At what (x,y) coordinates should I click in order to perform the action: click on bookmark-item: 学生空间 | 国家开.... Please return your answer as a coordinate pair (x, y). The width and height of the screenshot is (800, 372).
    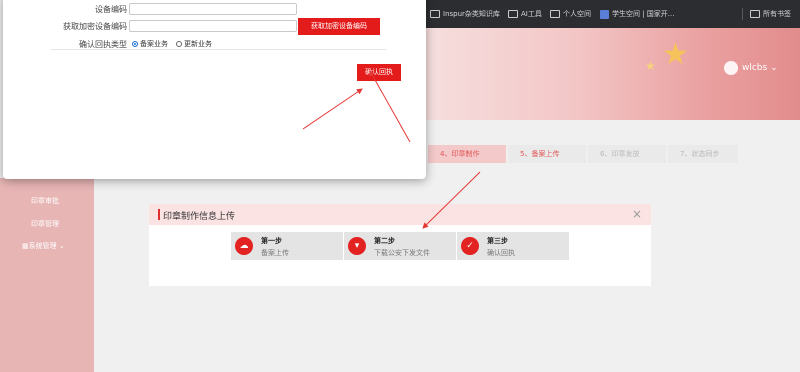
    Looking at the image, I should click on (637, 14).